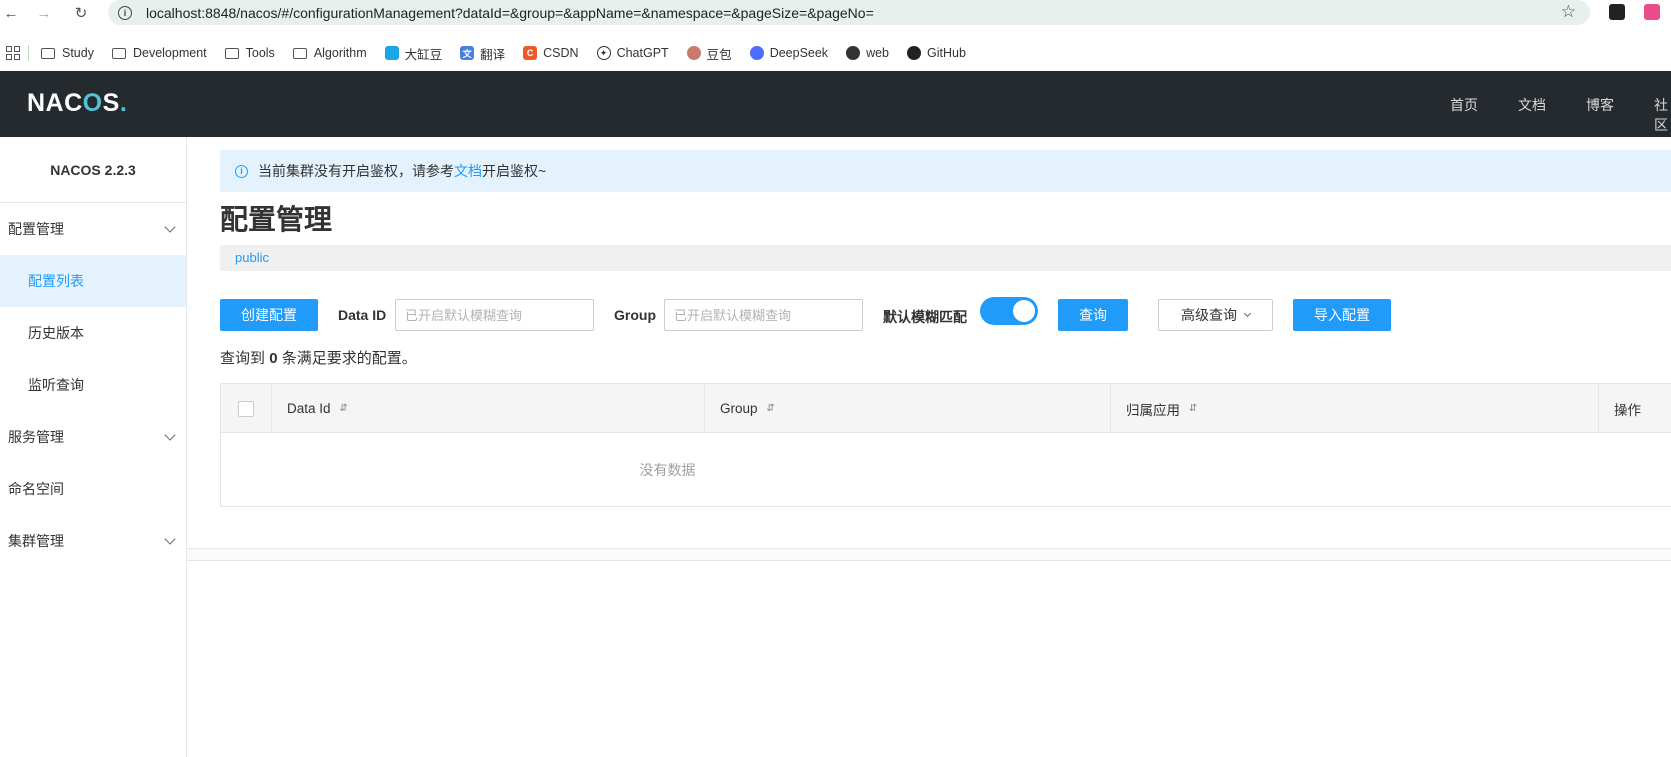 The height and width of the screenshot is (757, 1671). Describe the element at coordinates (494, 315) in the screenshot. I see `dataid-input` at that location.